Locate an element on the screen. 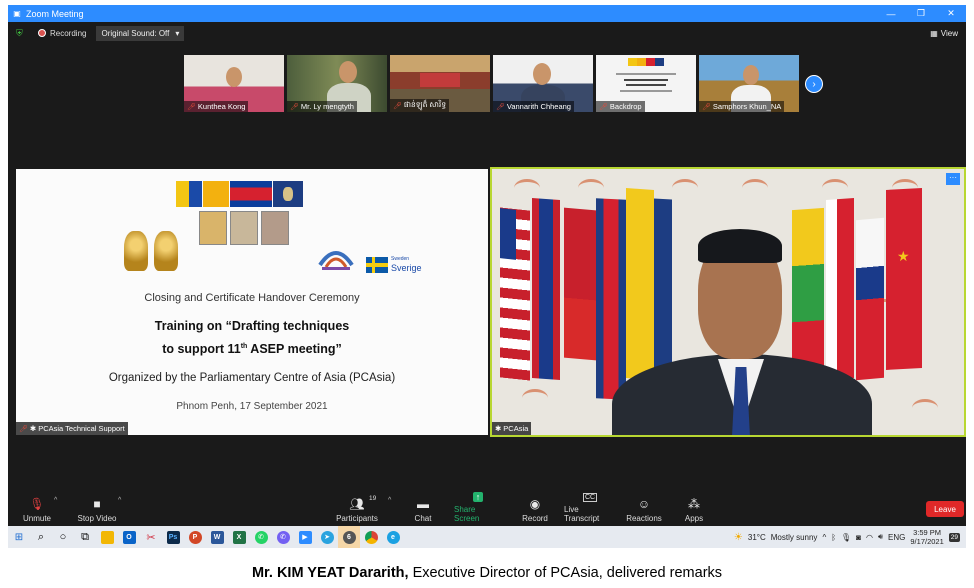 The image size is (974, 588). unmute-button: 🎙︎ Unmute is located at coordinates (37, 507).